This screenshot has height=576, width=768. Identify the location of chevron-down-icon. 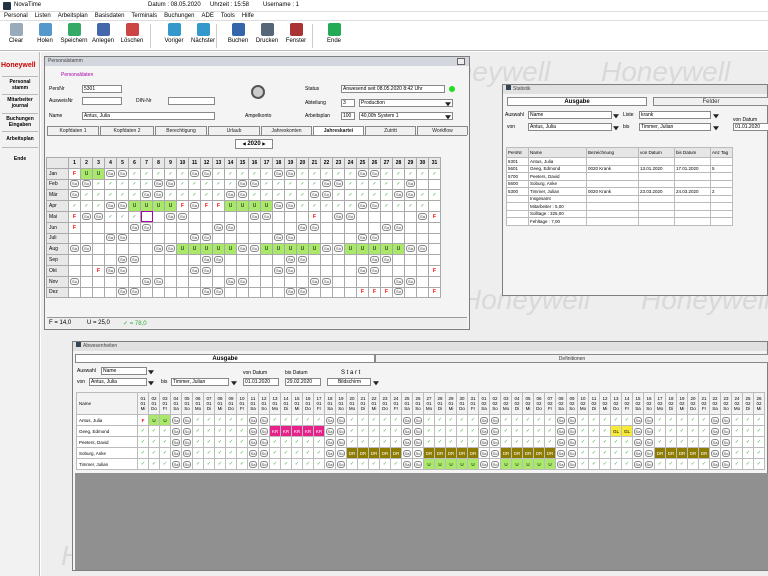
(716, 128).